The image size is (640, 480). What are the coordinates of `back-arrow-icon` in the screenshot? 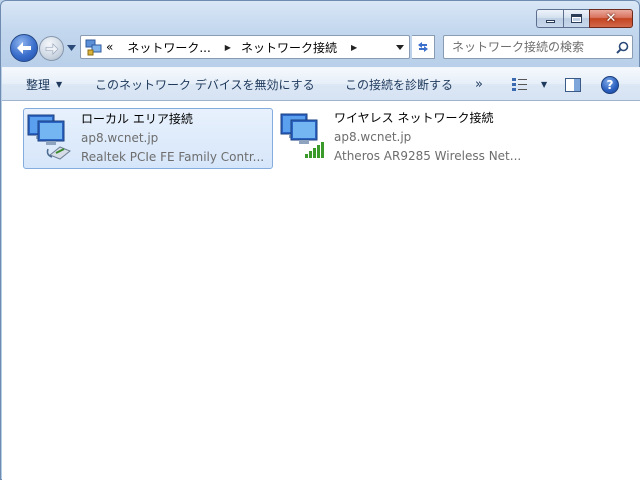 It's located at (24, 48).